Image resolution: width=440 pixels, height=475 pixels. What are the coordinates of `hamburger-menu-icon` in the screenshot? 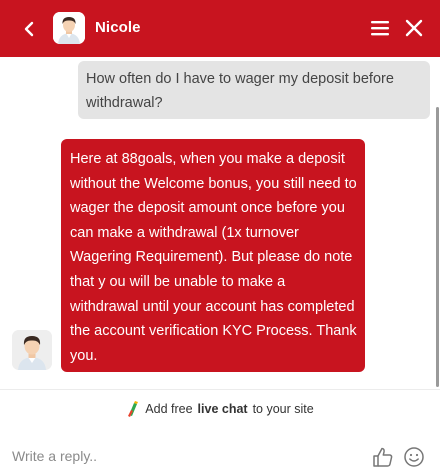 It's located at (380, 28).